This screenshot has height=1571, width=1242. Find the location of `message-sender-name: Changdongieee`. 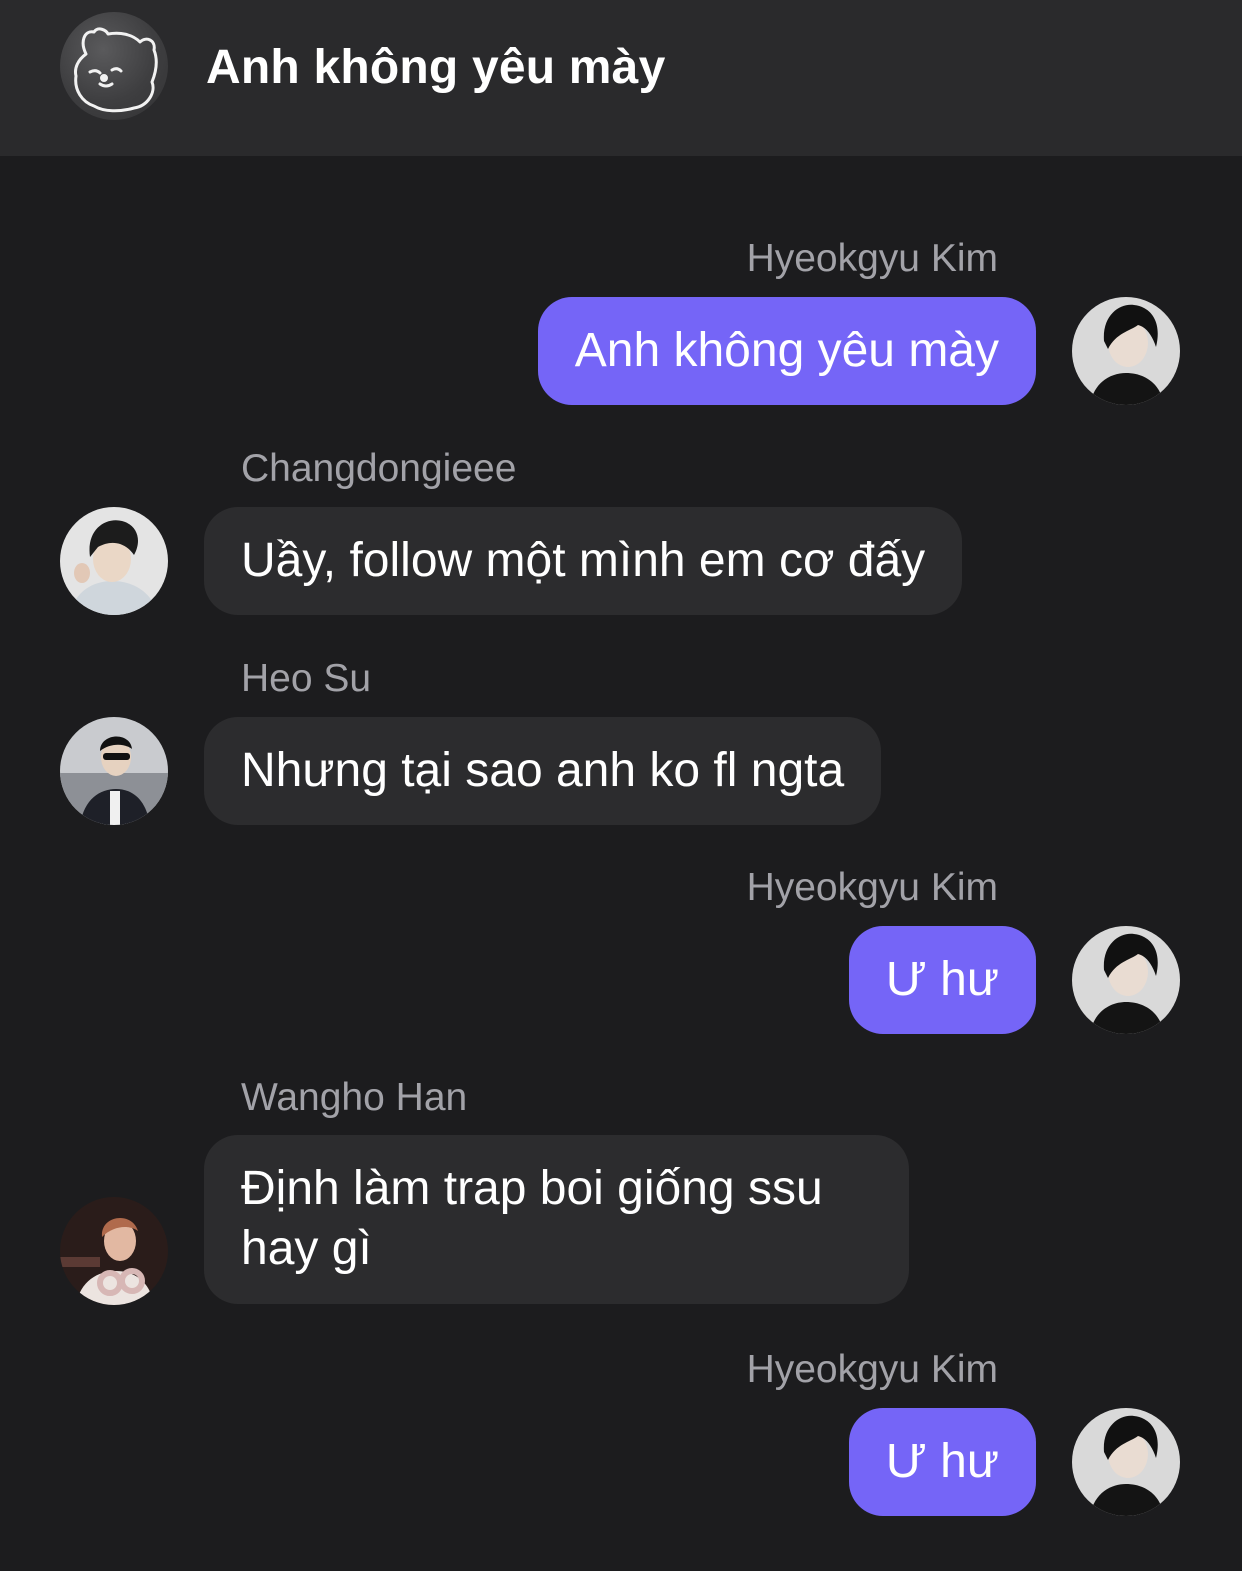

message-sender-name: Changdongieee is located at coordinates (379, 468).